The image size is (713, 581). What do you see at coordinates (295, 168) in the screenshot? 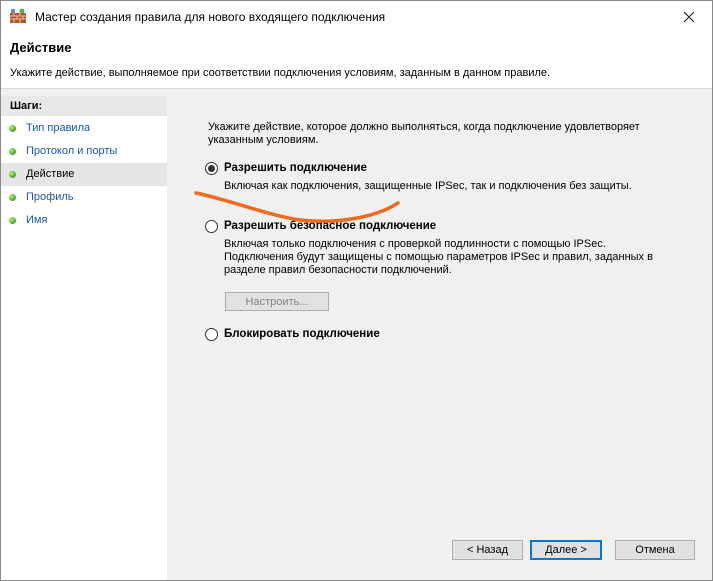
I see `allow-connection-label: Разрешить подключение` at bounding box center [295, 168].